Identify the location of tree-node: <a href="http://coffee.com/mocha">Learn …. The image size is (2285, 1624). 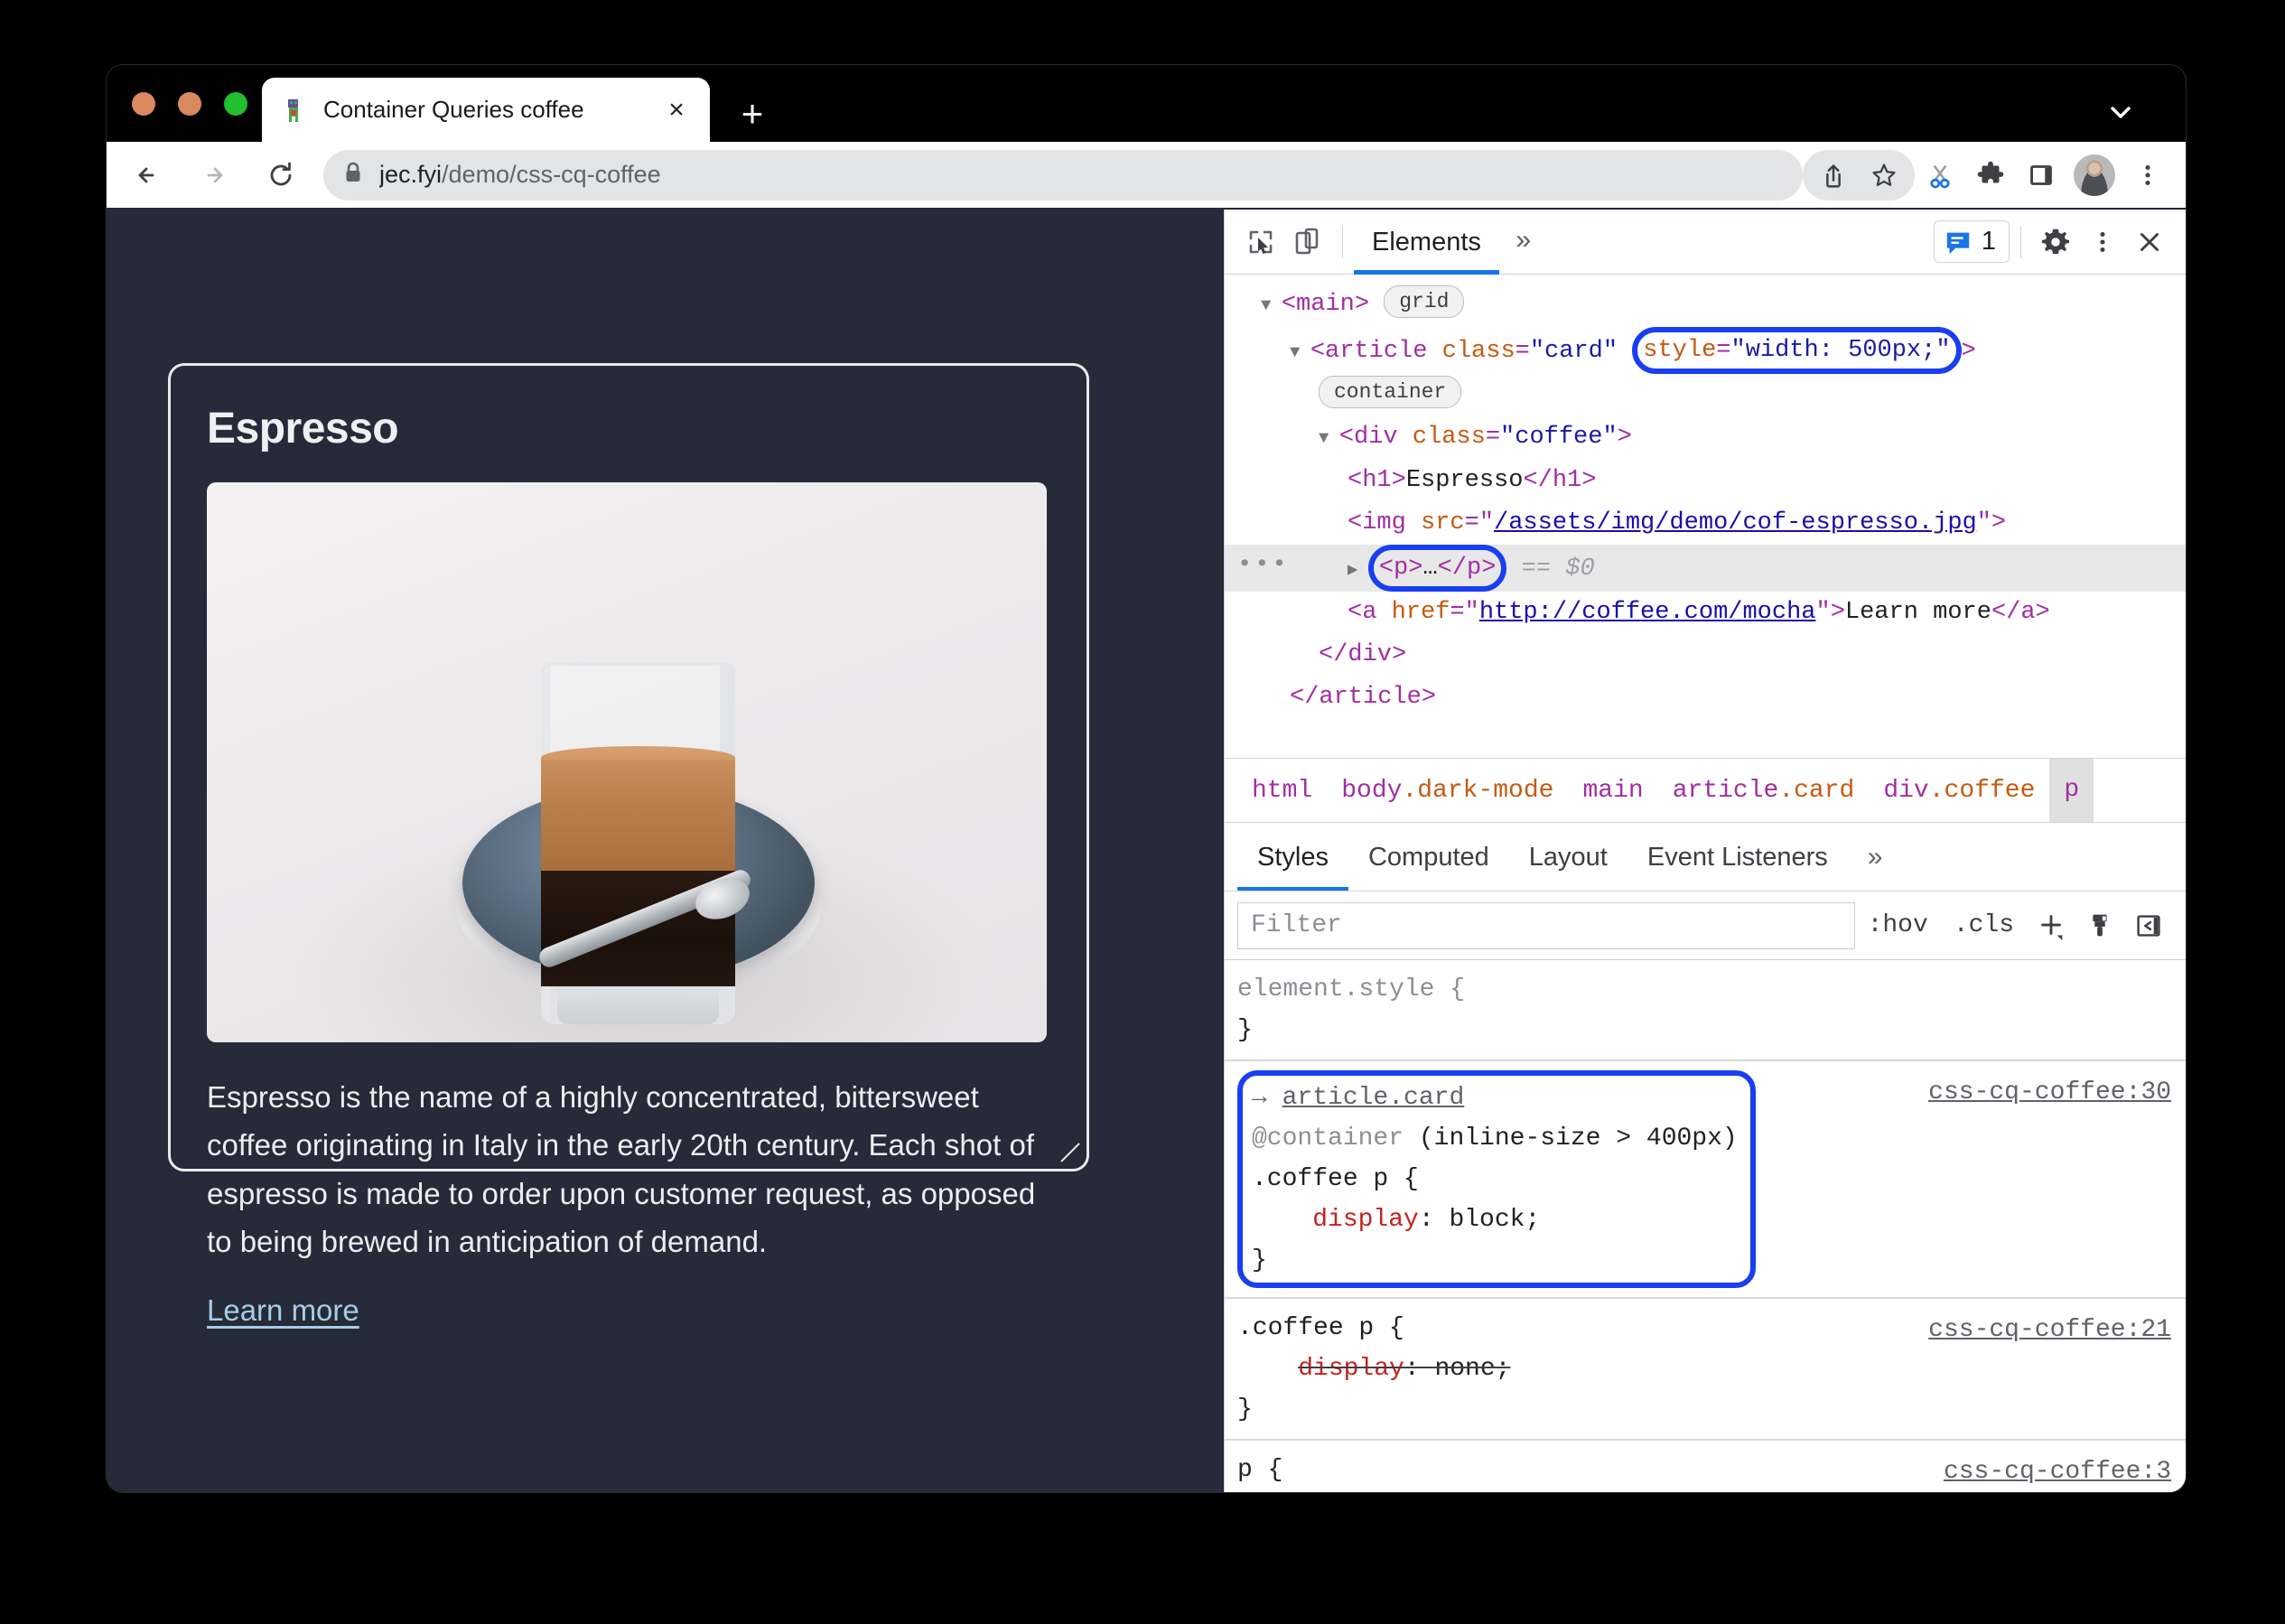
(1705, 613).